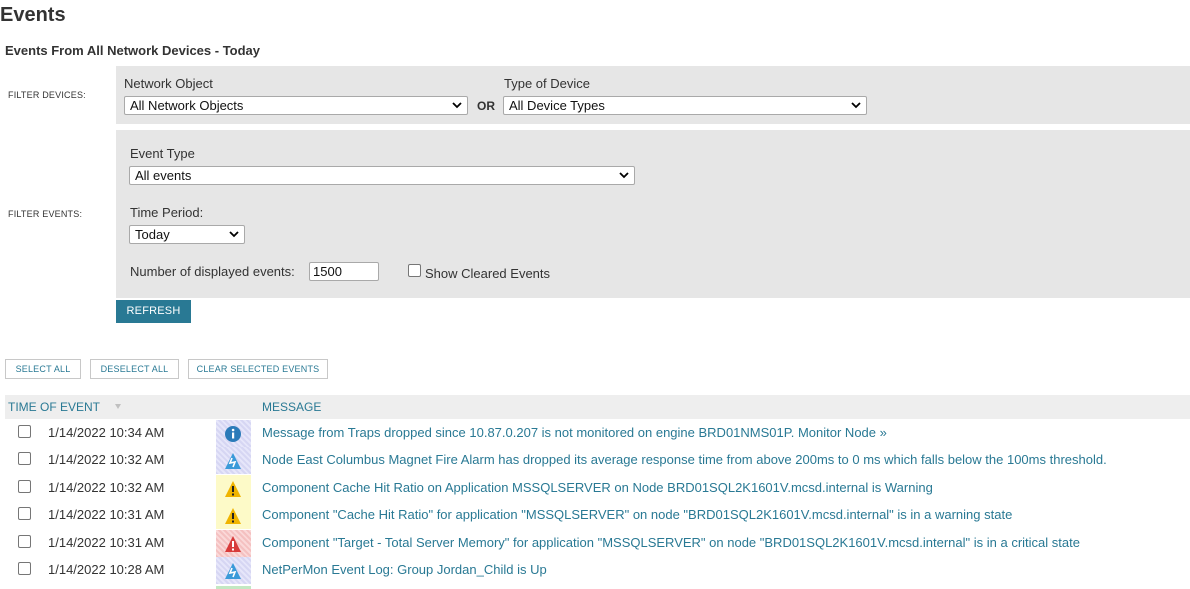 The image size is (1190, 589). Describe the element at coordinates (547, 83) in the screenshot. I see `device-type-label: Type of Device` at that location.